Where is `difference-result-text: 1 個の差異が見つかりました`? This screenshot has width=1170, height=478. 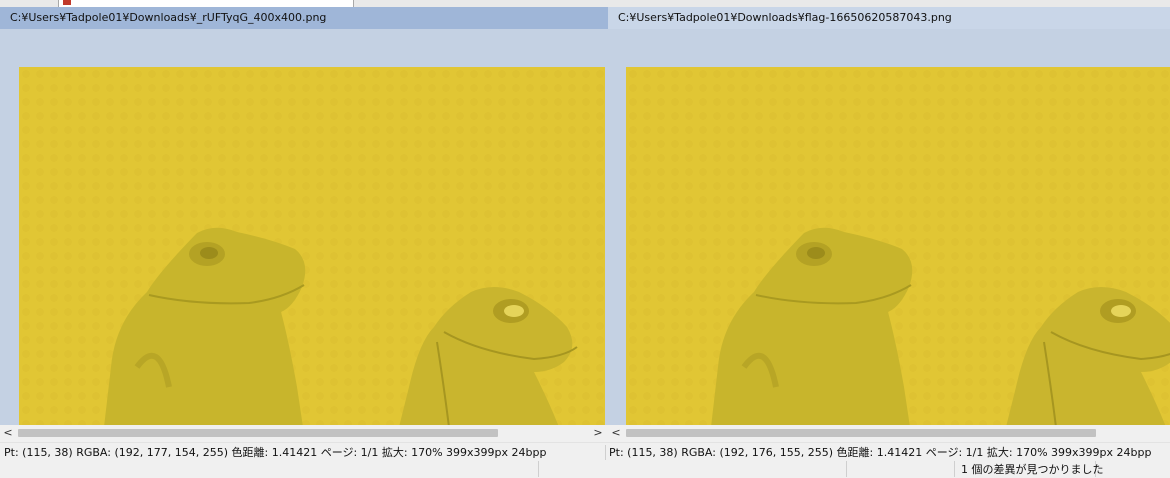 difference-result-text: 1 個の差異が見つかりました is located at coordinates (1032, 469).